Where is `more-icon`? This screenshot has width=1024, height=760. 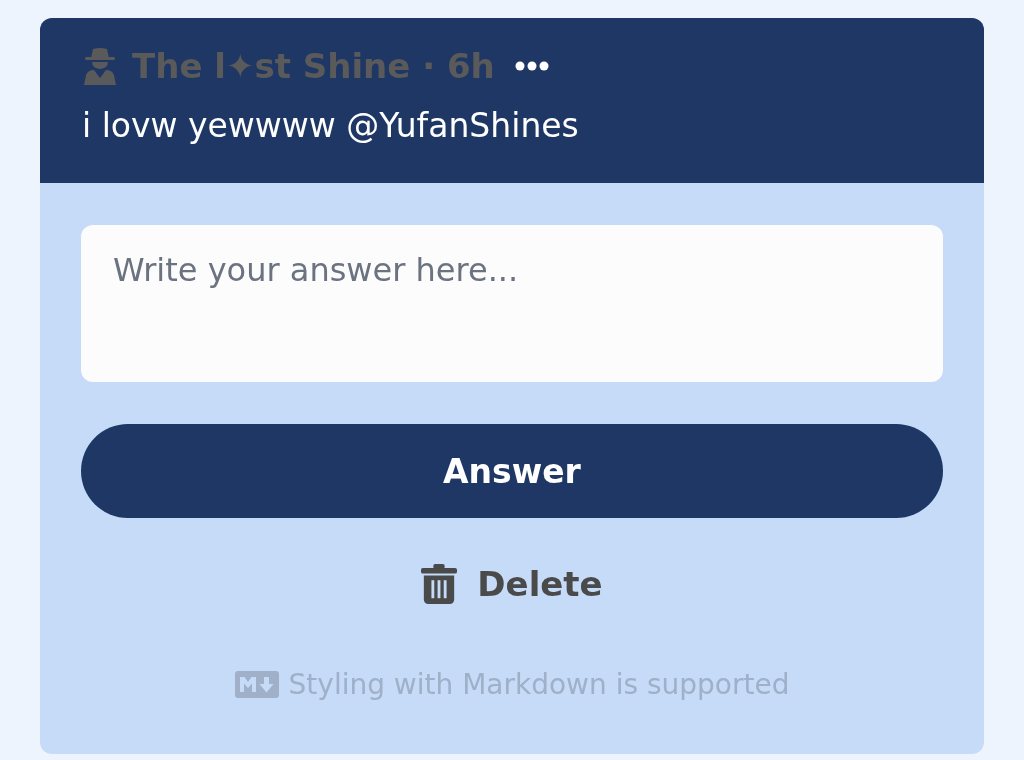
more-icon is located at coordinates (531, 66).